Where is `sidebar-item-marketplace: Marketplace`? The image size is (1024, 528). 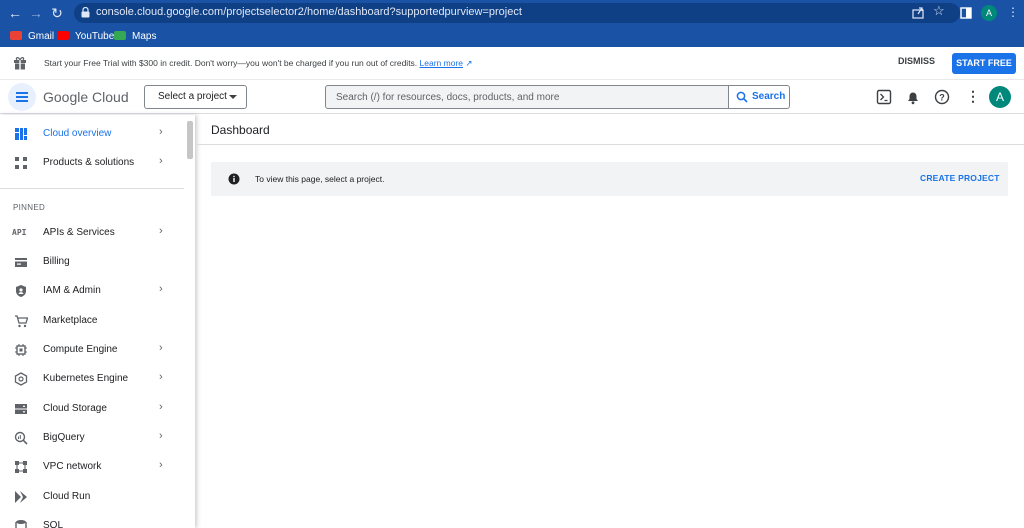
sidebar-item-marketplace: Marketplace is located at coordinates (92, 321).